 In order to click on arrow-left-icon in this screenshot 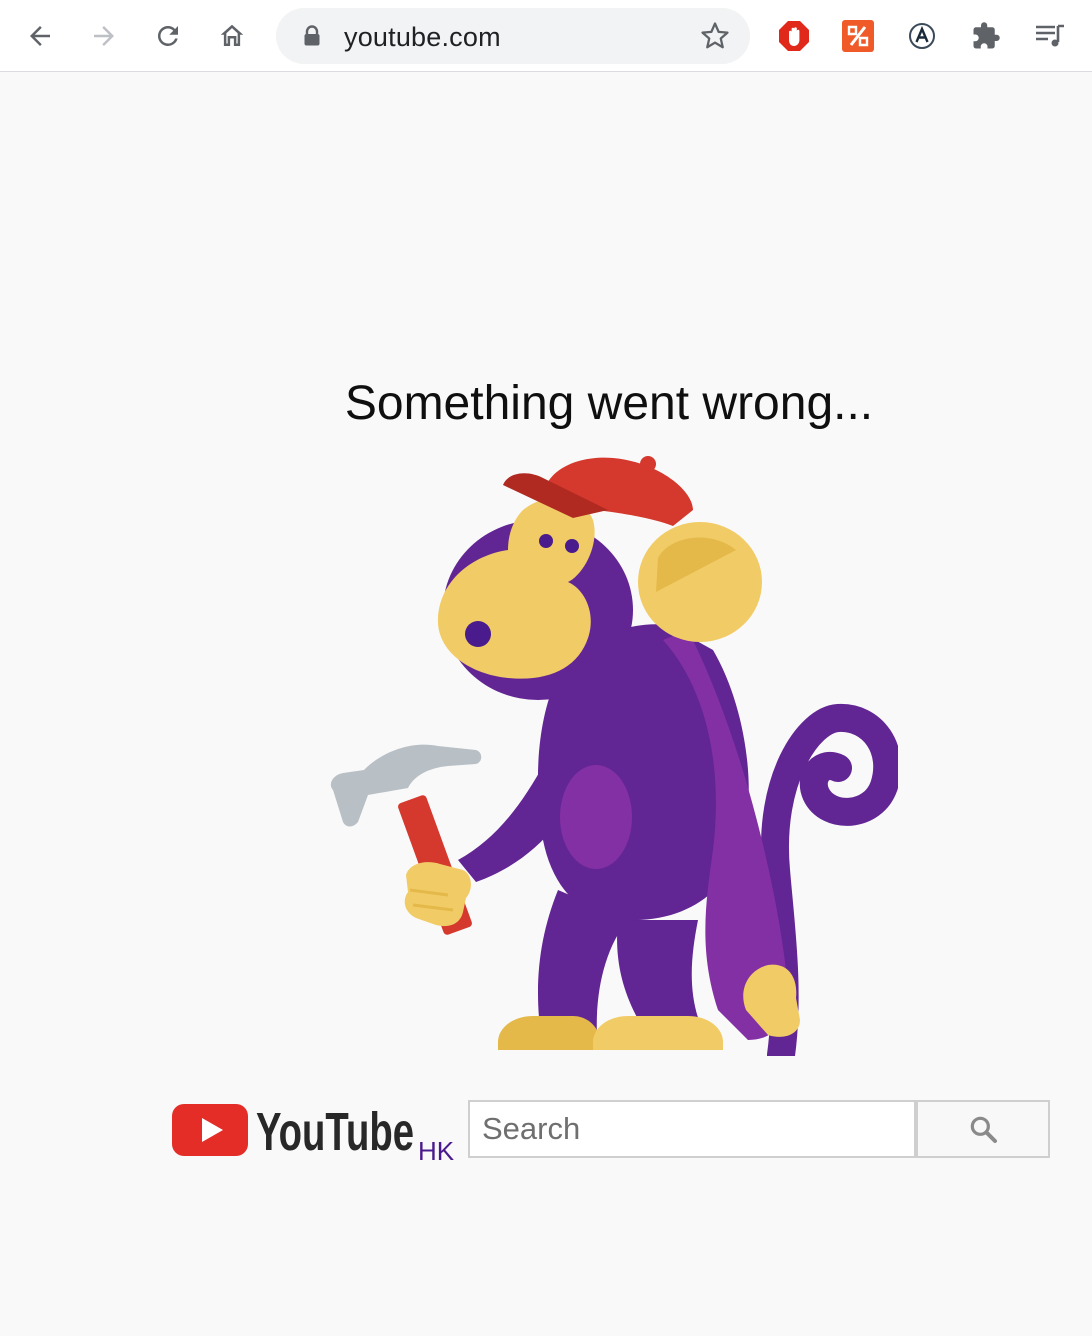, I will do `click(40, 36)`.